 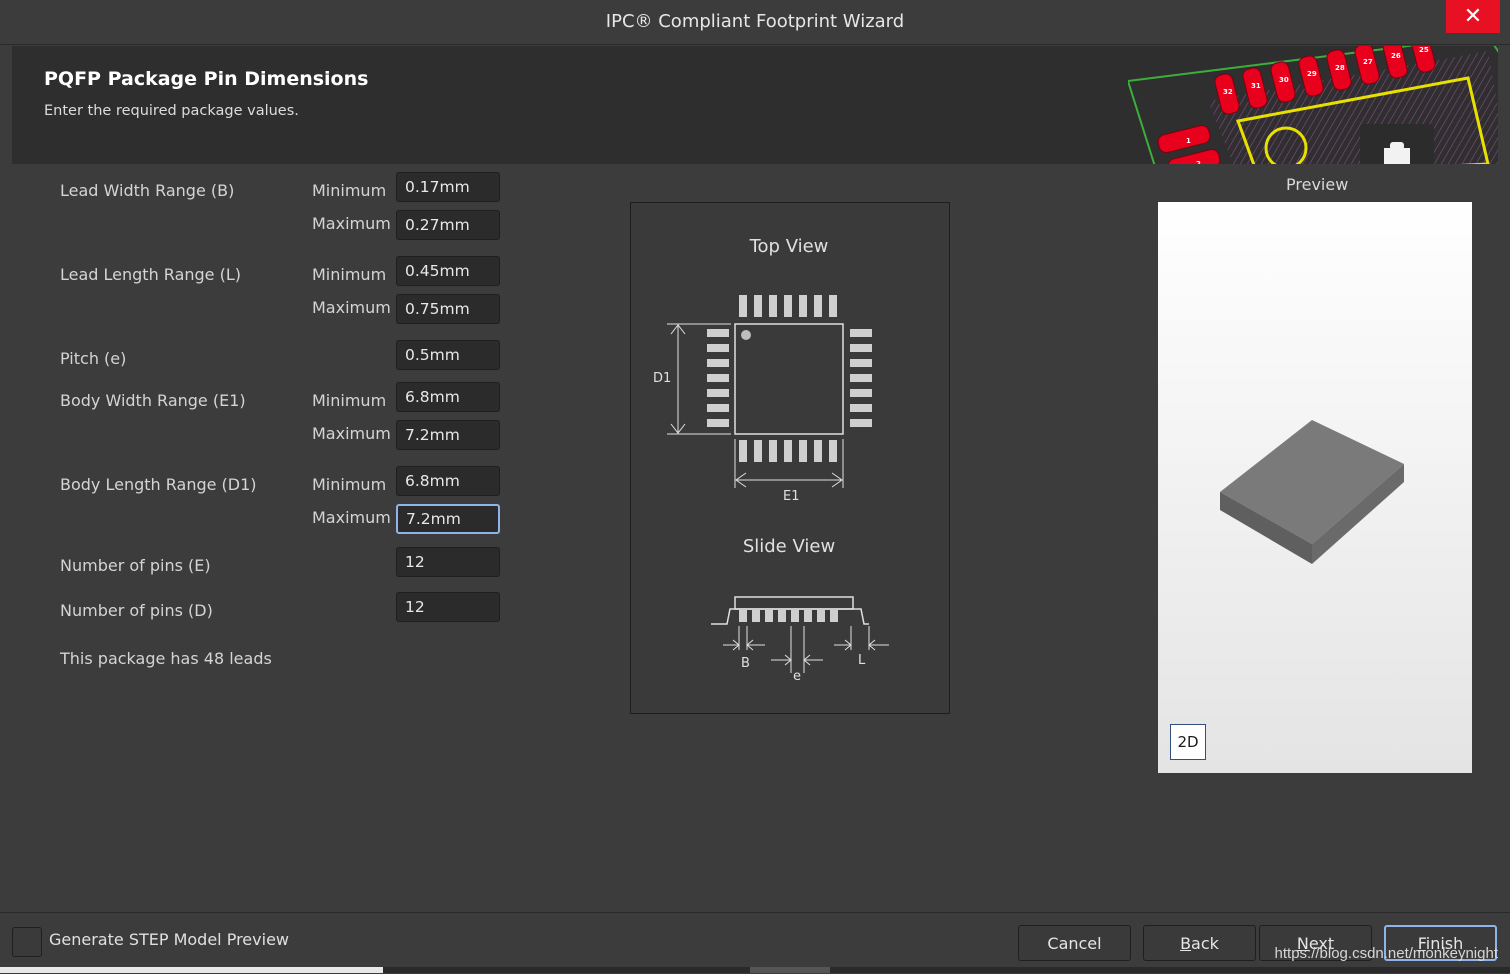 What do you see at coordinates (206, 79) in the screenshot?
I see `page-title: PQFP Package Pin Dimensions` at bounding box center [206, 79].